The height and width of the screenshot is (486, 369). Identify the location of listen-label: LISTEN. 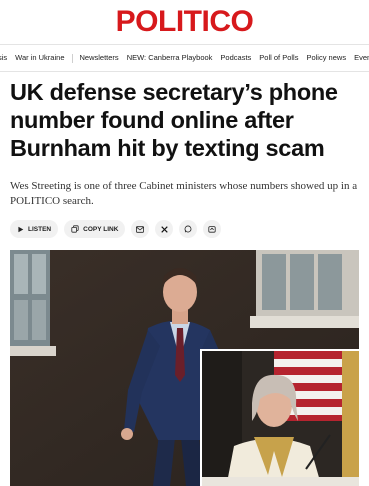
(40, 229).